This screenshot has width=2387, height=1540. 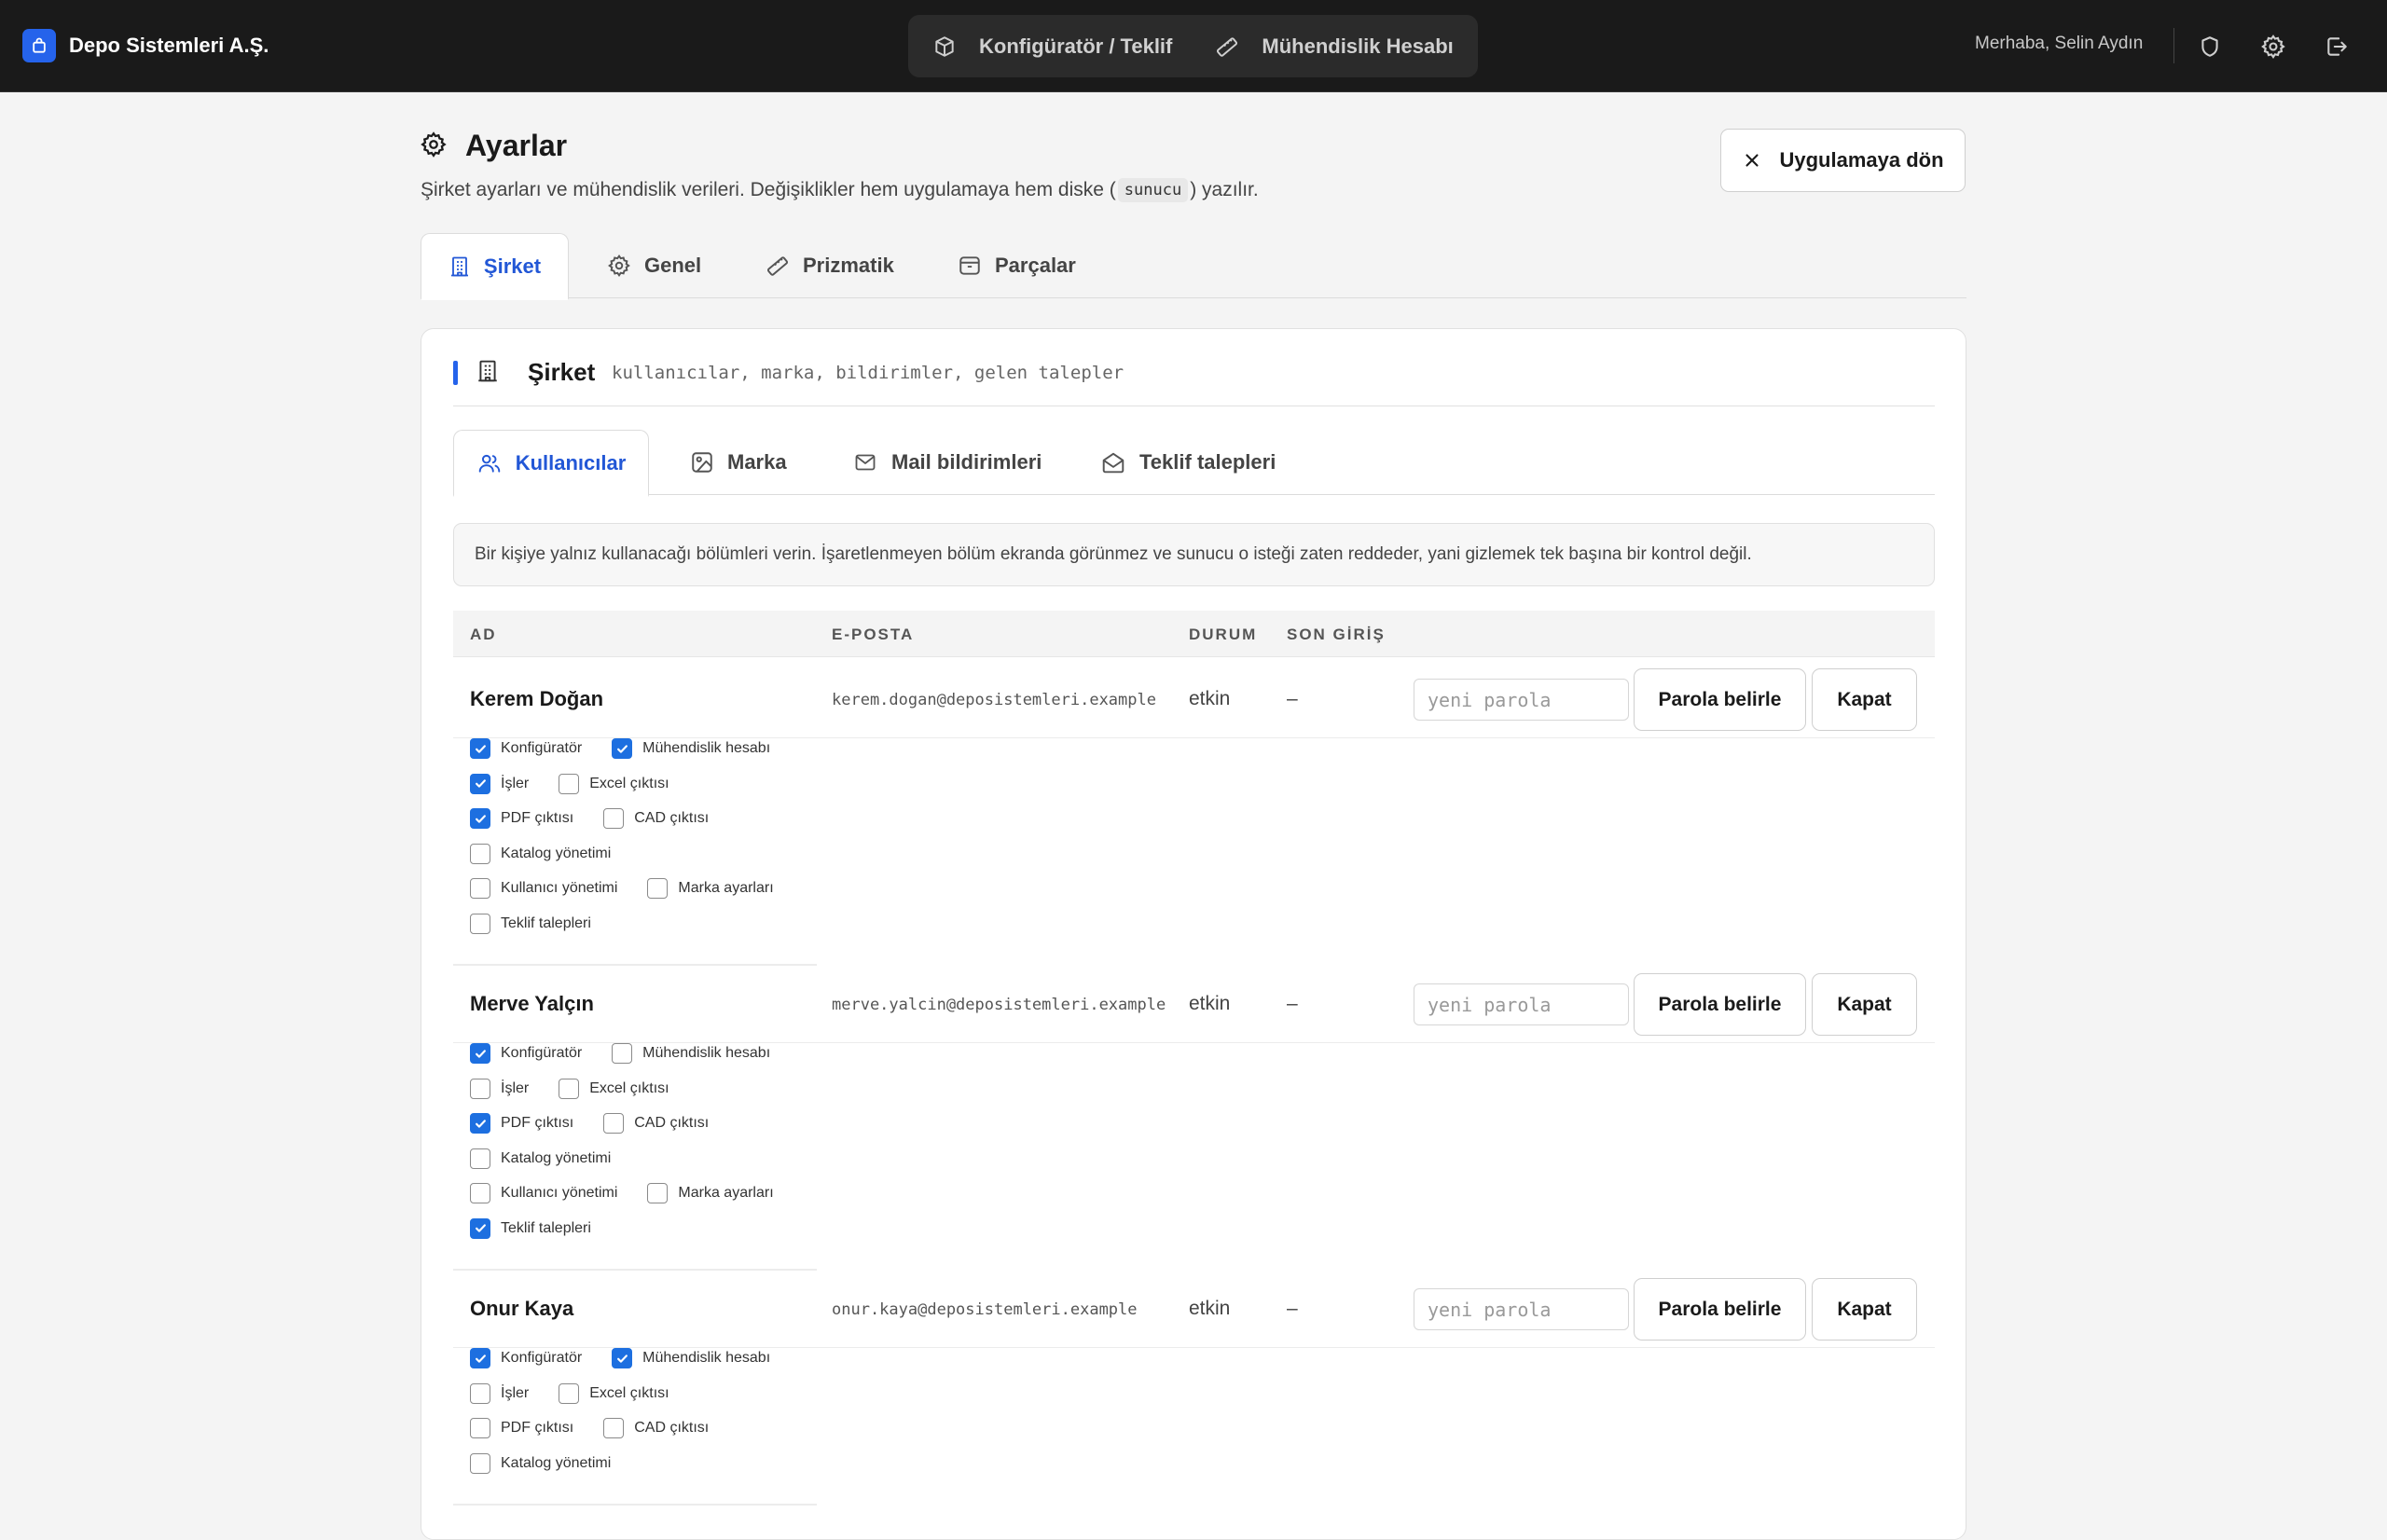 What do you see at coordinates (654, 265) in the screenshot?
I see `tab-general: Genel` at bounding box center [654, 265].